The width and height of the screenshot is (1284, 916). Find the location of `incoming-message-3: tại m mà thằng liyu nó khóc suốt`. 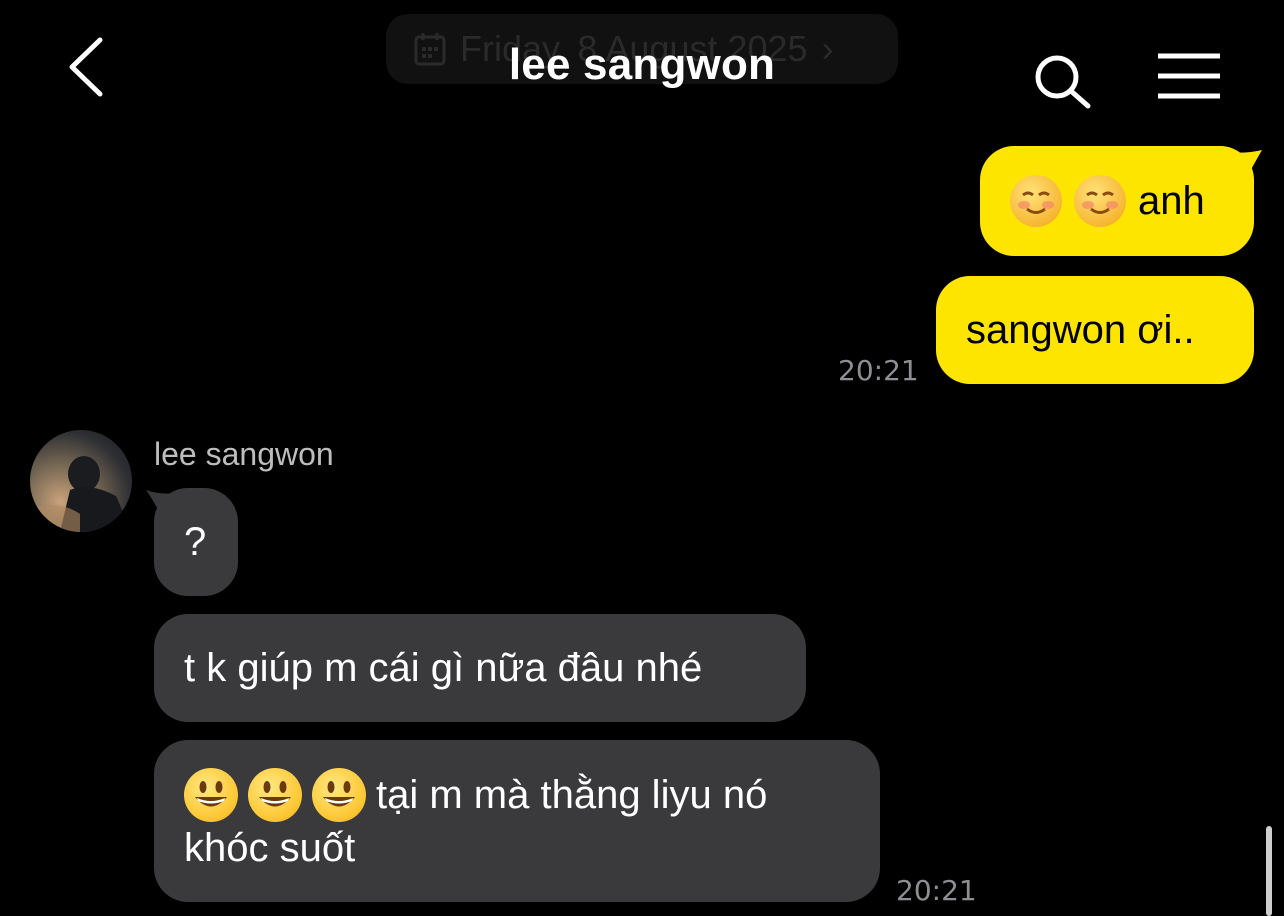

incoming-message-3: tại m mà thằng liyu nó khóc suốt is located at coordinates (517, 821).